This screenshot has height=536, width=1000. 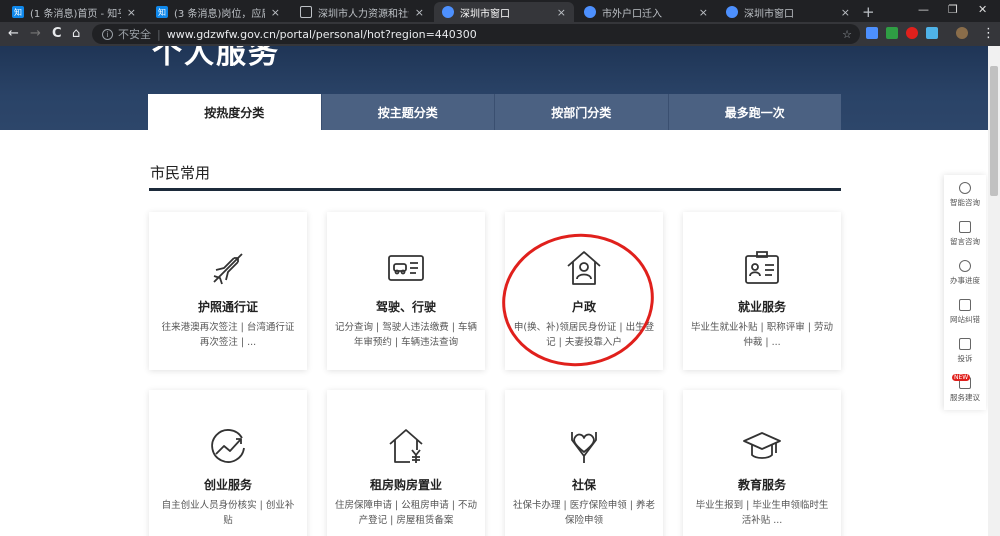 What do you see at coordinates (961, 377) in the screenshot?
I see `new-badge: NEW` at bounding box center [961, 377].